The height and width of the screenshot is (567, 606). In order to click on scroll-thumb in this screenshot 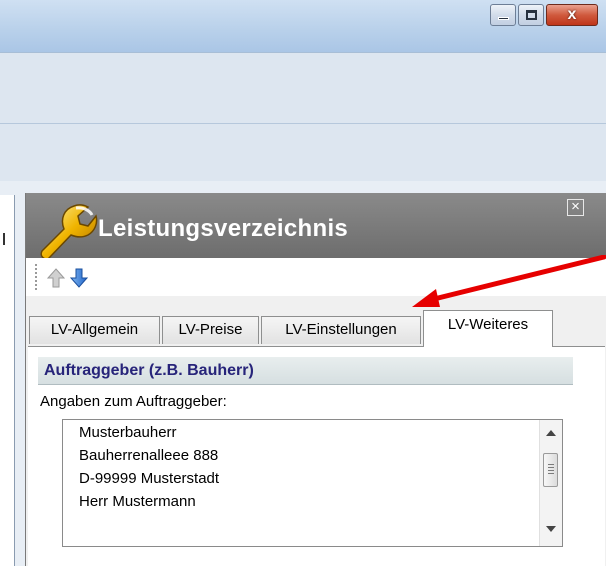, I will do `click(550, 470)`.